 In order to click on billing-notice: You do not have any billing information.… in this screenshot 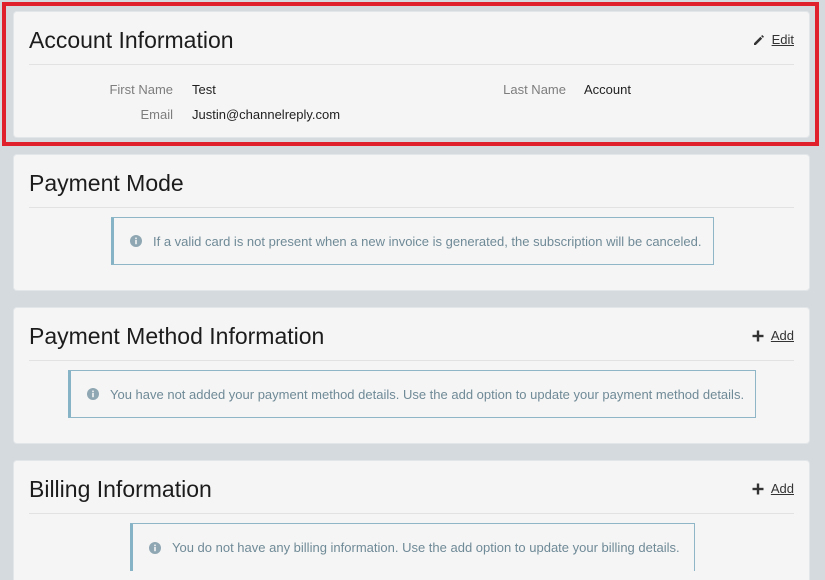, I will do `click(412, 547)`.